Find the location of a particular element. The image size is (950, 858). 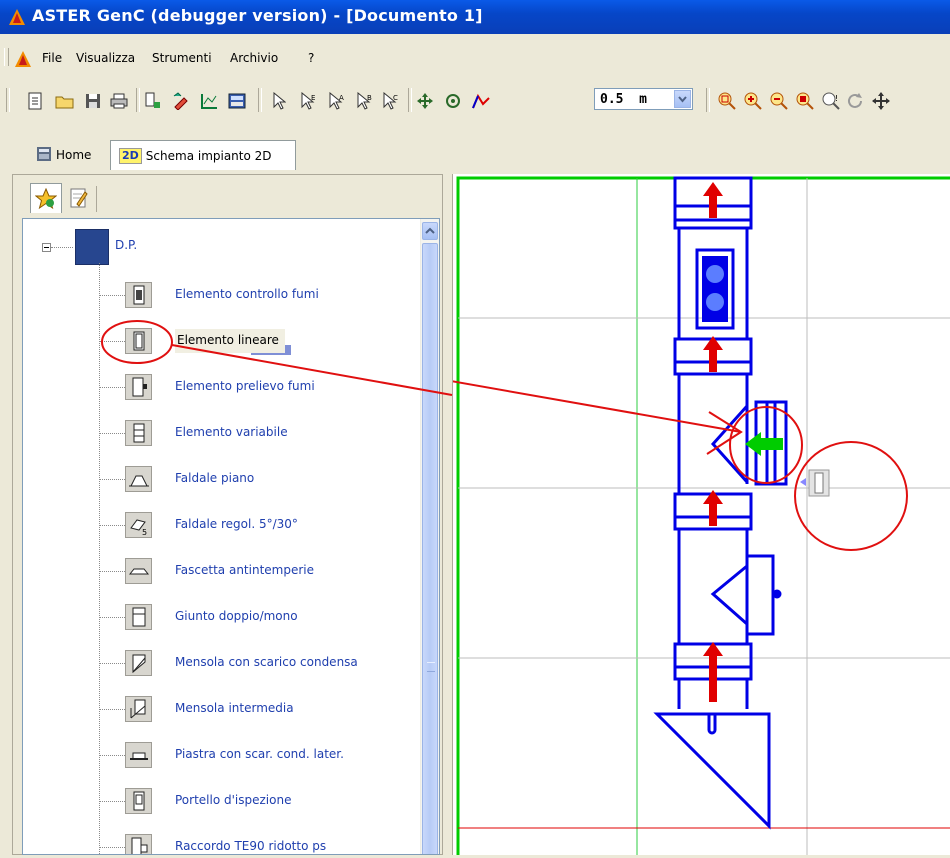

tree-root-label: D.P. is located at coordinates (126, 245).